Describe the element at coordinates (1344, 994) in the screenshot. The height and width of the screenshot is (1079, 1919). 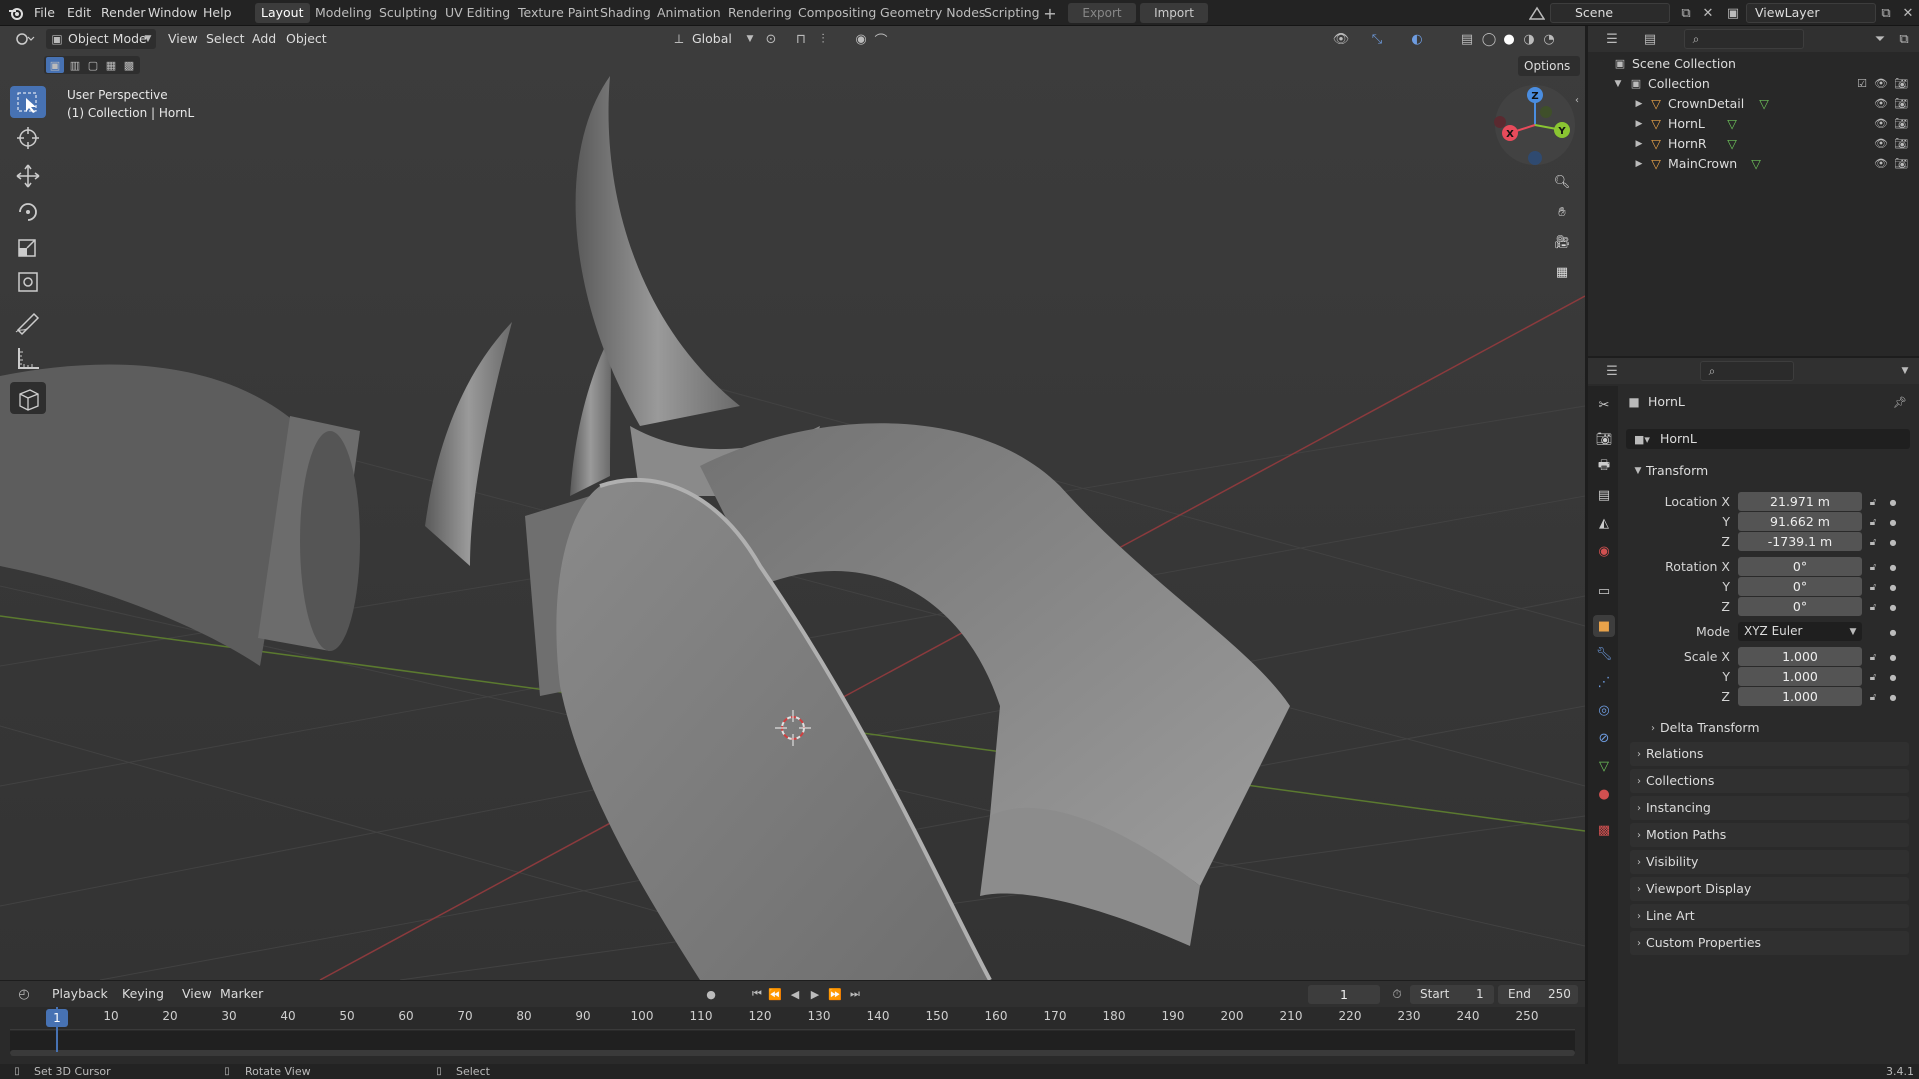
I see `current-frame-field: 1` at that location.